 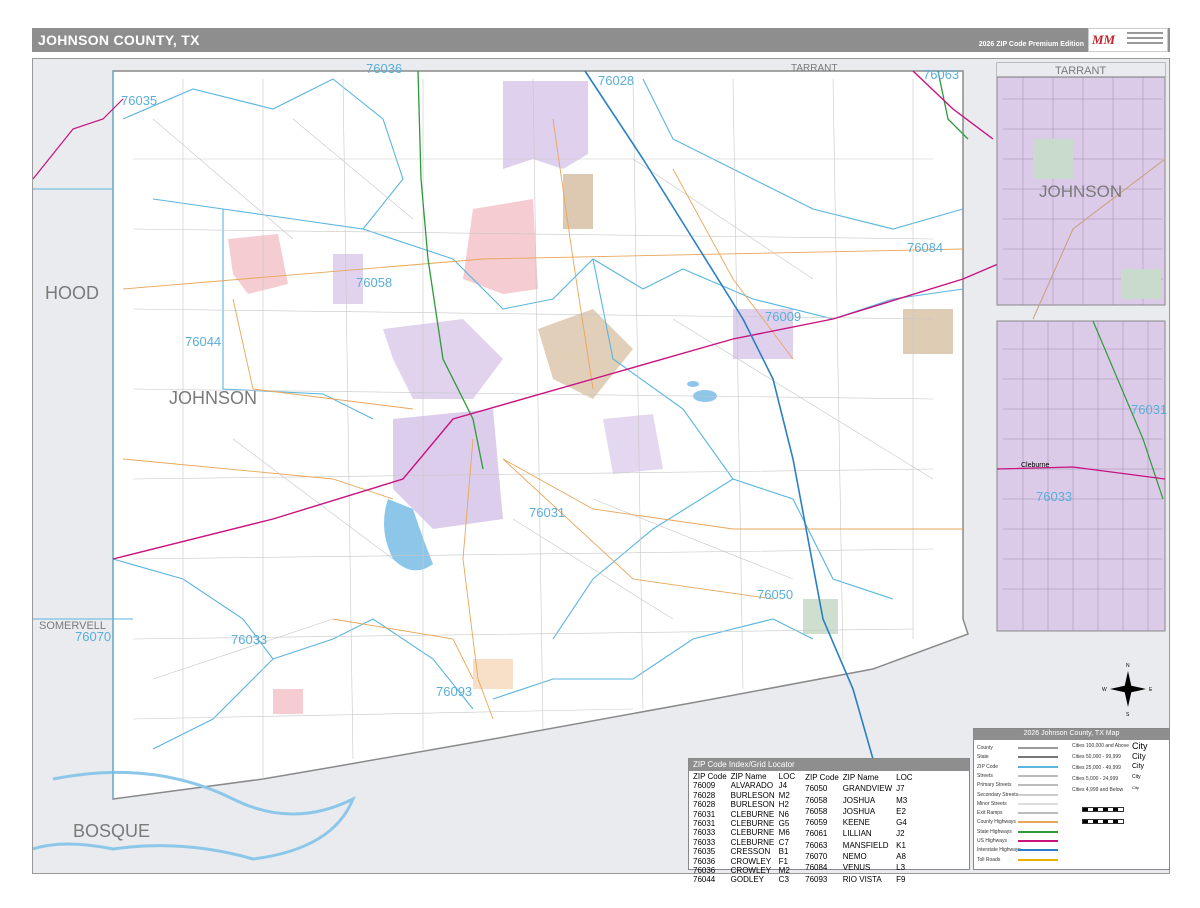 I want to click on legend-row-label: County Highways, so click(x=996, y=822).